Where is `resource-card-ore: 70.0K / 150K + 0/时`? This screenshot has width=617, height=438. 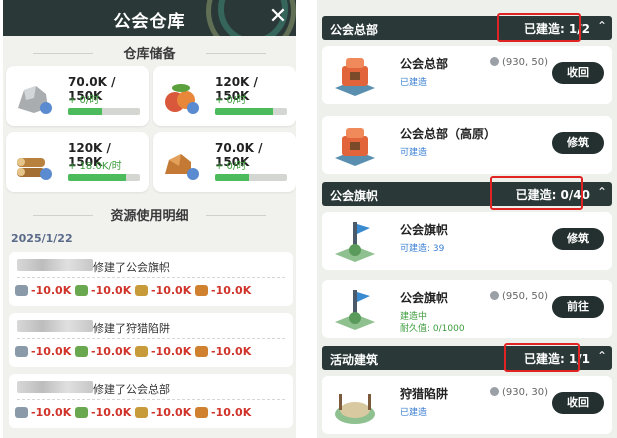 resource-card-ore: 70.0K / 150K + 0/时 is located at coordinates (224, 162).